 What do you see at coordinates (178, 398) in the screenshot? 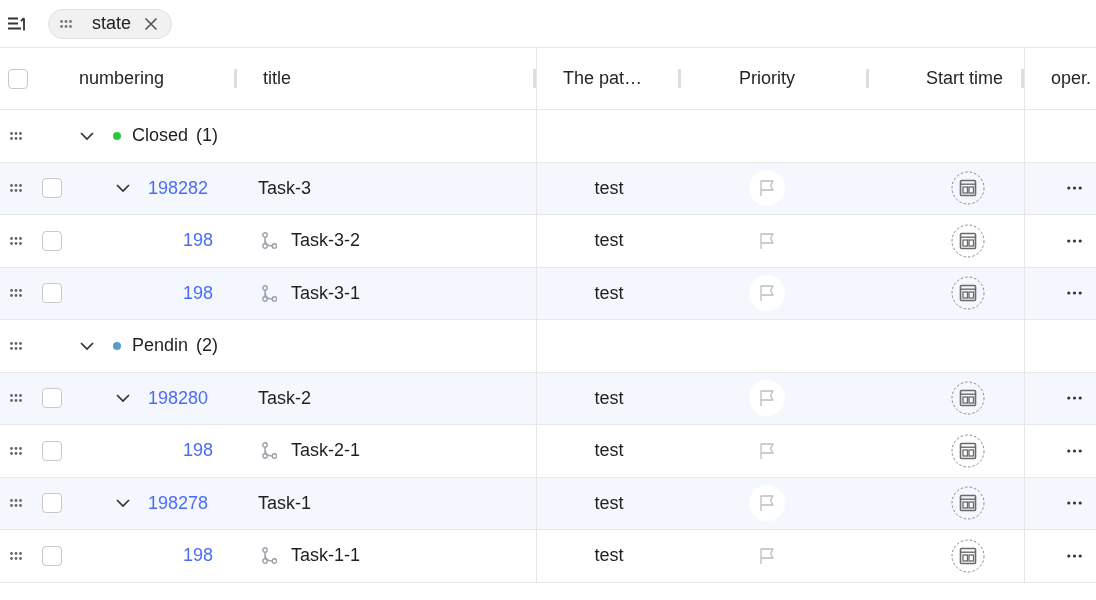
I see `task-number-link: 198280` at bounding box center [178, 398].